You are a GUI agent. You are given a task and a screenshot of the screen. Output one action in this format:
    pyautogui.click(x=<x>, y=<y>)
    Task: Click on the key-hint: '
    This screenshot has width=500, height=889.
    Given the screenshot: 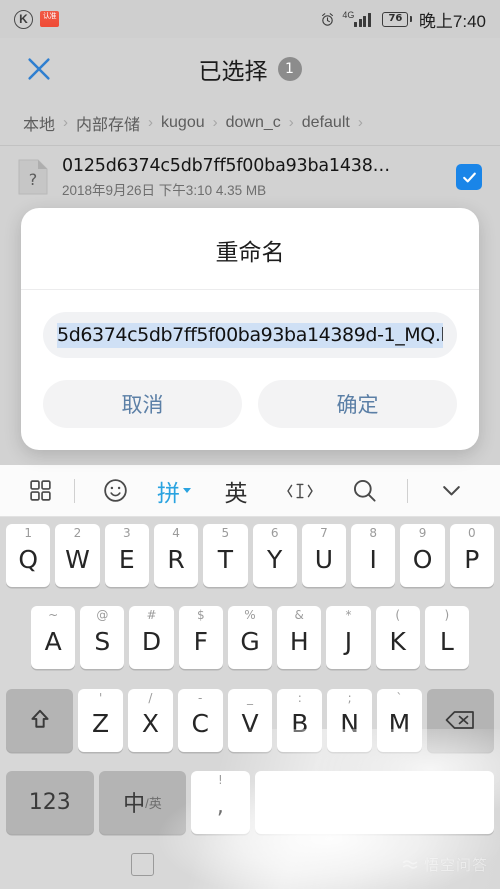 What is the action you would take?
    pyautogui.click(x=100, y=697)
    